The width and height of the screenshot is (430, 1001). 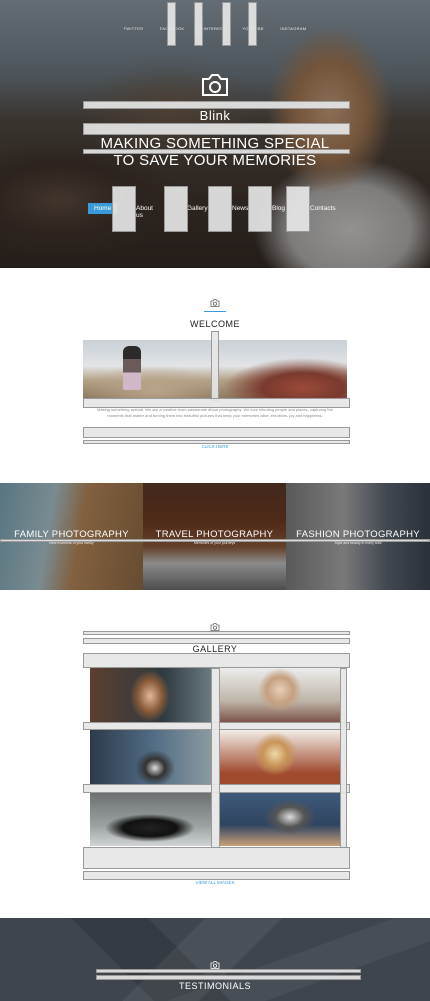 What do you see at coordinates (71, 543) in the screenshot?
I see `category-sub: Best moments of your family` at bounding box center [71, 543].